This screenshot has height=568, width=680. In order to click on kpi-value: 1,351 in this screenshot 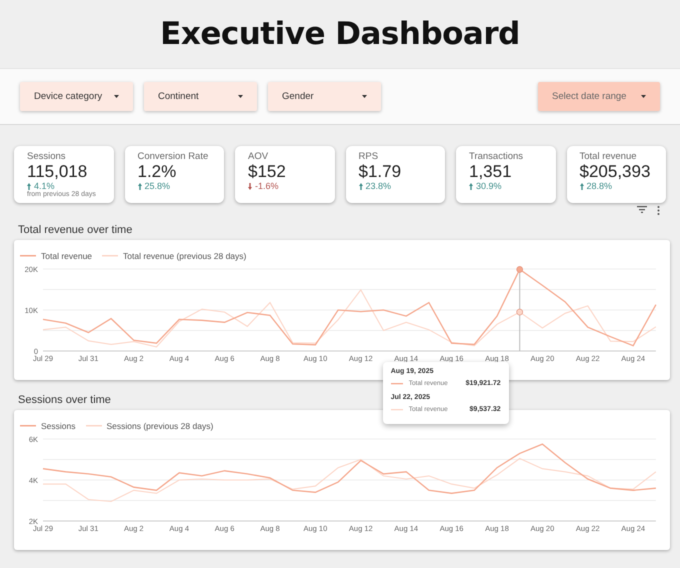, I will do `click(491, 171)`.